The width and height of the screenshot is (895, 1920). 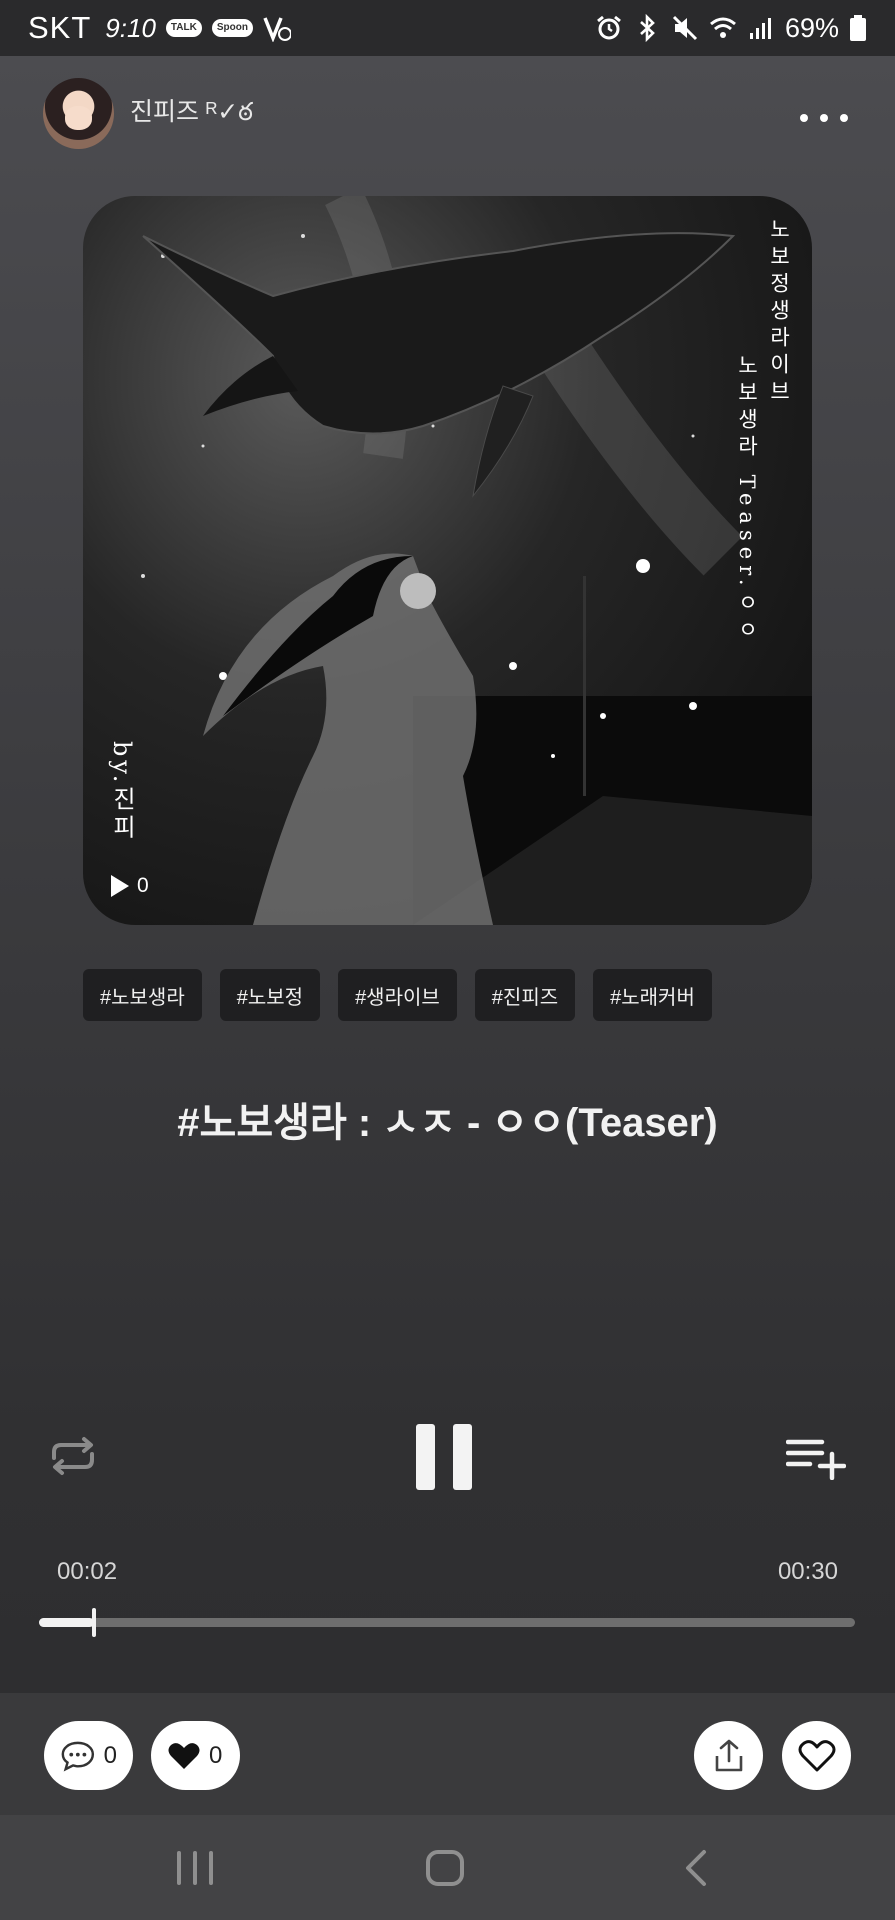 I want to click on current-time: 00:02, so click(x=87, y=1571).